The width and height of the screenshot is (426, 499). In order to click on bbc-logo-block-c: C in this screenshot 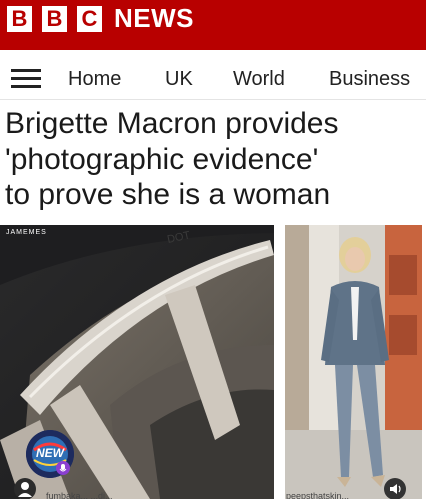, I will do `click(89, 19)`.